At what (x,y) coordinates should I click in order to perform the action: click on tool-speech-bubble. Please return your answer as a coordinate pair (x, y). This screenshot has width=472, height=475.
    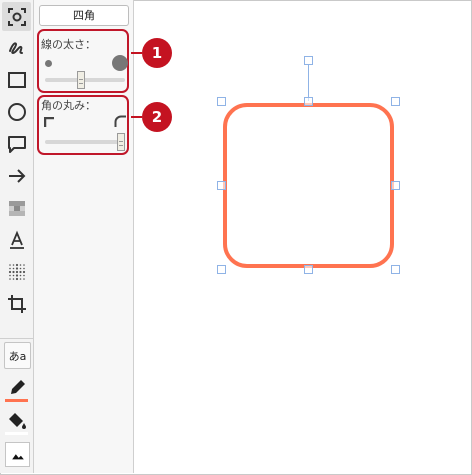
    Looking at the image, I should click on (16, 143).